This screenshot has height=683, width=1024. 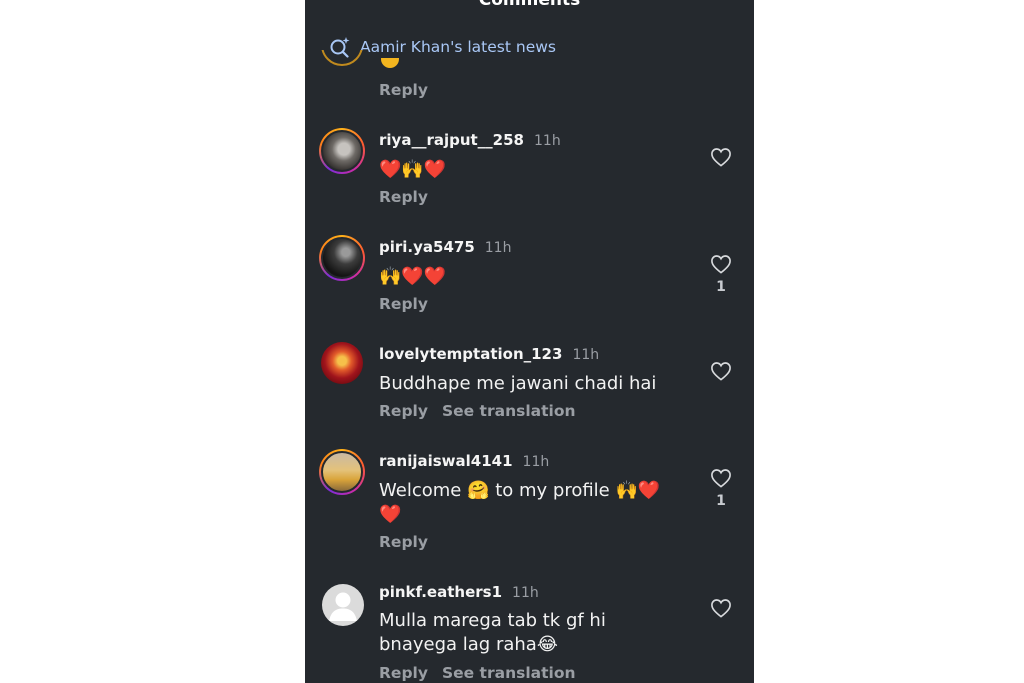 What do you see at coordinates (471, 354) in the screenshot?
I see `username-text: lovelytemptation_123` at bounding box center [471, 354].